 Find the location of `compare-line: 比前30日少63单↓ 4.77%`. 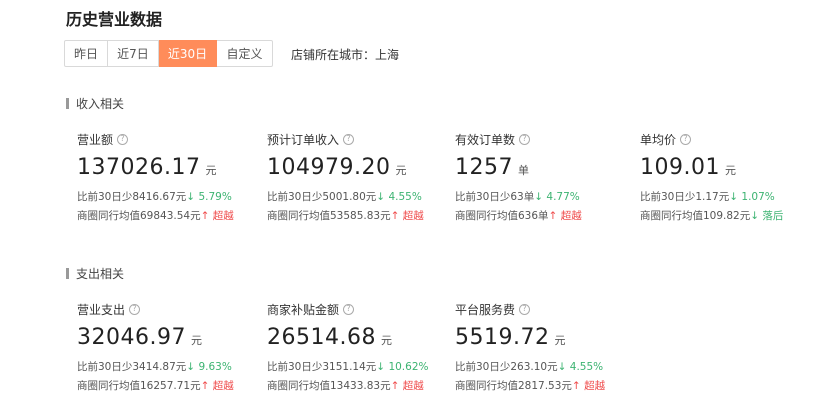

compare-line: 比前30日少63单↓ 4.77% is located at coordinates (517, 197).